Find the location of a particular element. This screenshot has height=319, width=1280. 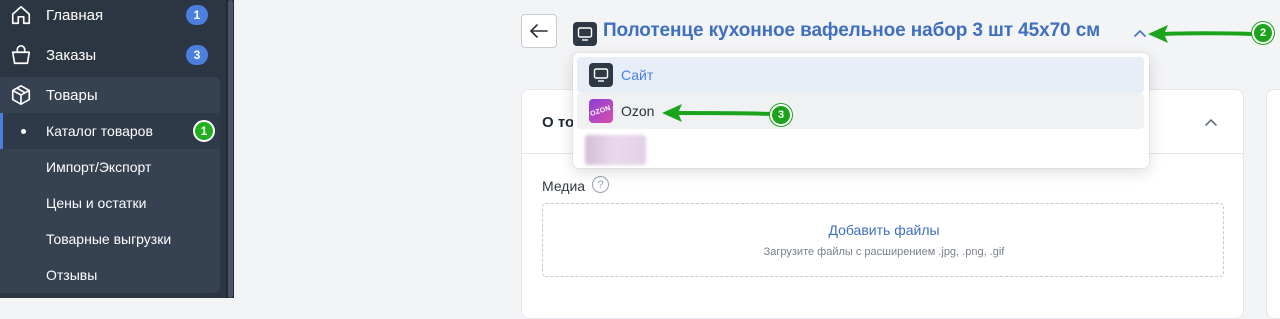

active-indicator is located at coordinates (1, 131).